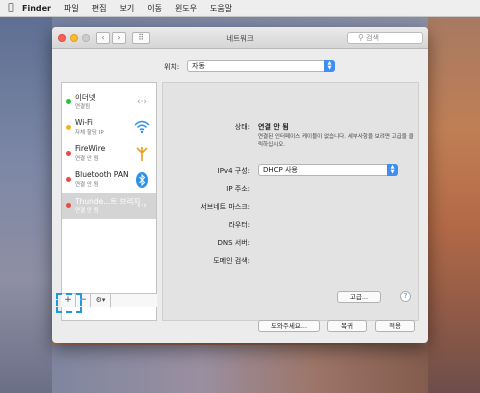 The height and width of the screenshot is (393, 480). What do you see at coordinates (361, 37) in the screenshot?
I see `search-icon: ⚲` at bounding box center [361, 37].